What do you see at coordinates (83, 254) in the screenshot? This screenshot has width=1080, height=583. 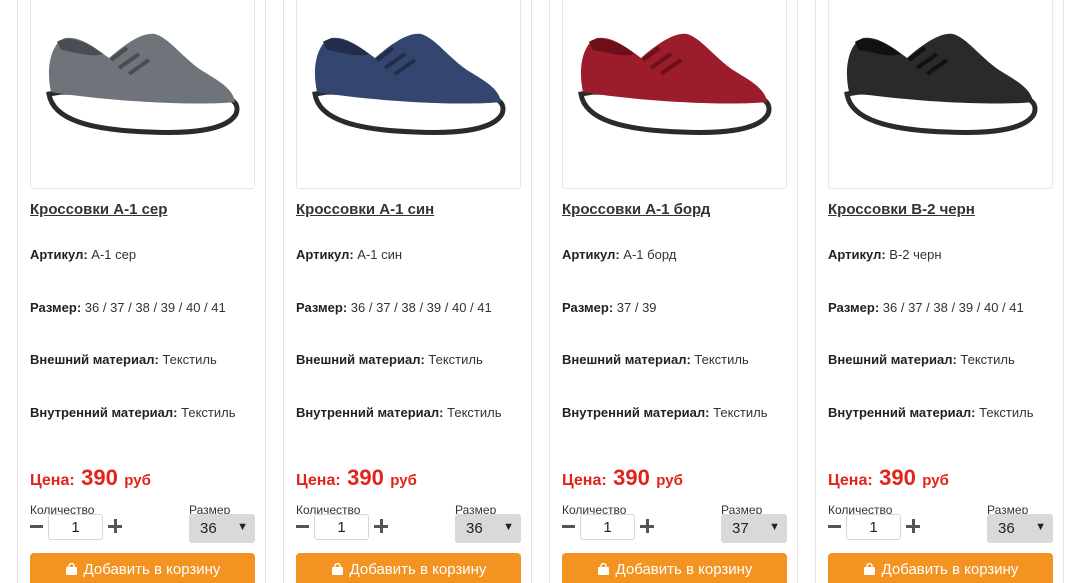 I see `article-row: Артикул: А-1 сер` at bounding box center [83, 254].